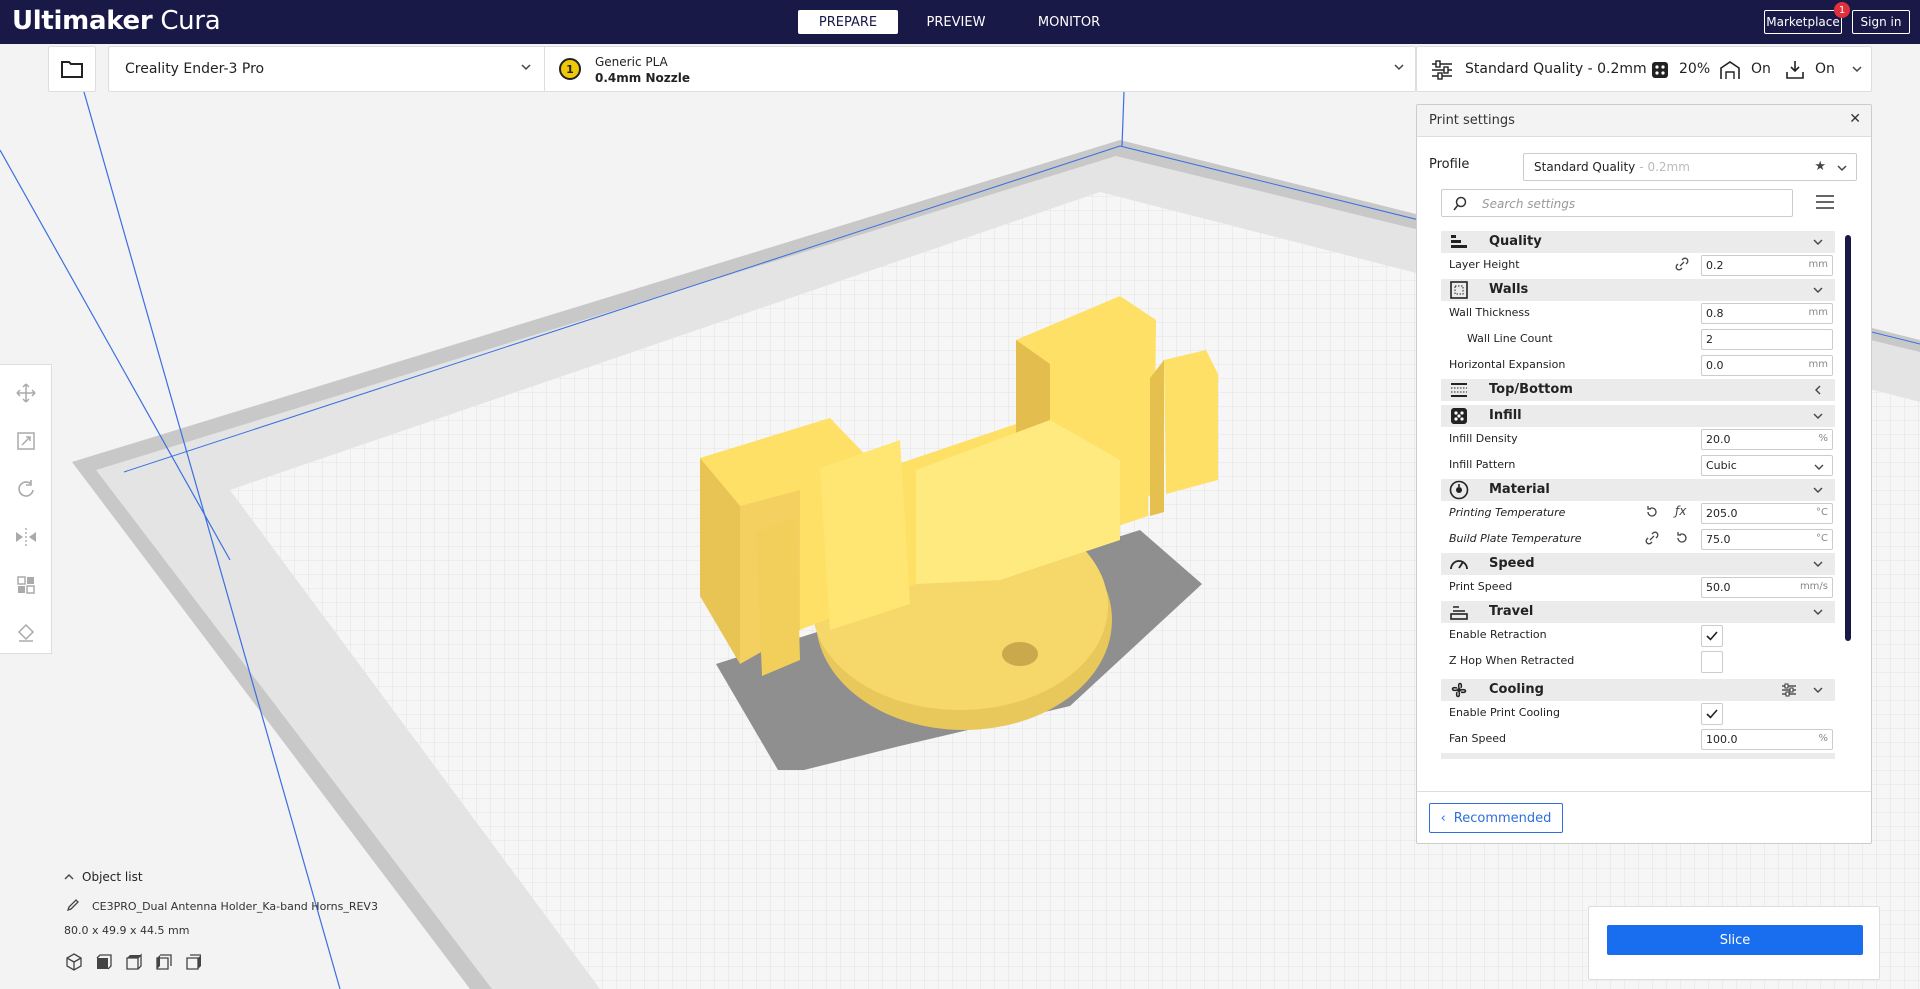 The image size is (1920, 989). I want to click on open-file-button, so click(72, 69).